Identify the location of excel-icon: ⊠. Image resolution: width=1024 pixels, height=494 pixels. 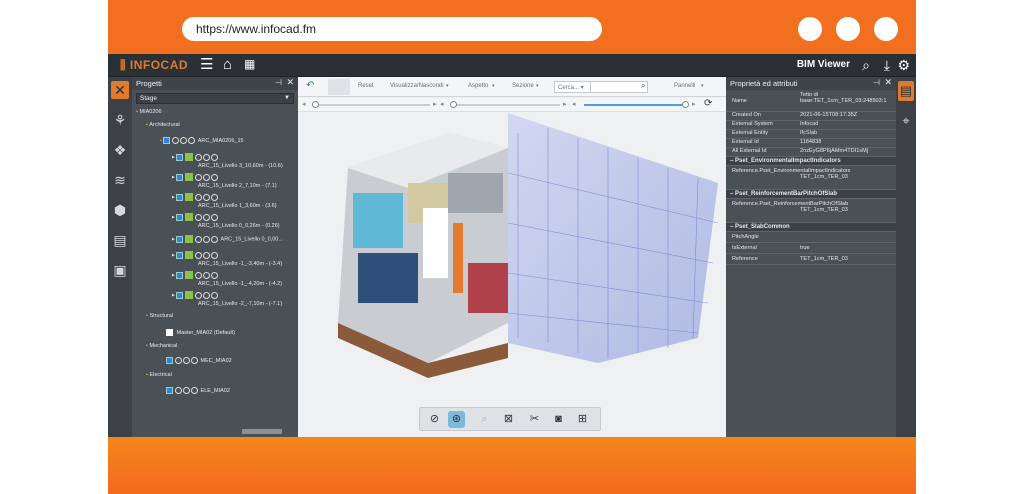
(508, 419).